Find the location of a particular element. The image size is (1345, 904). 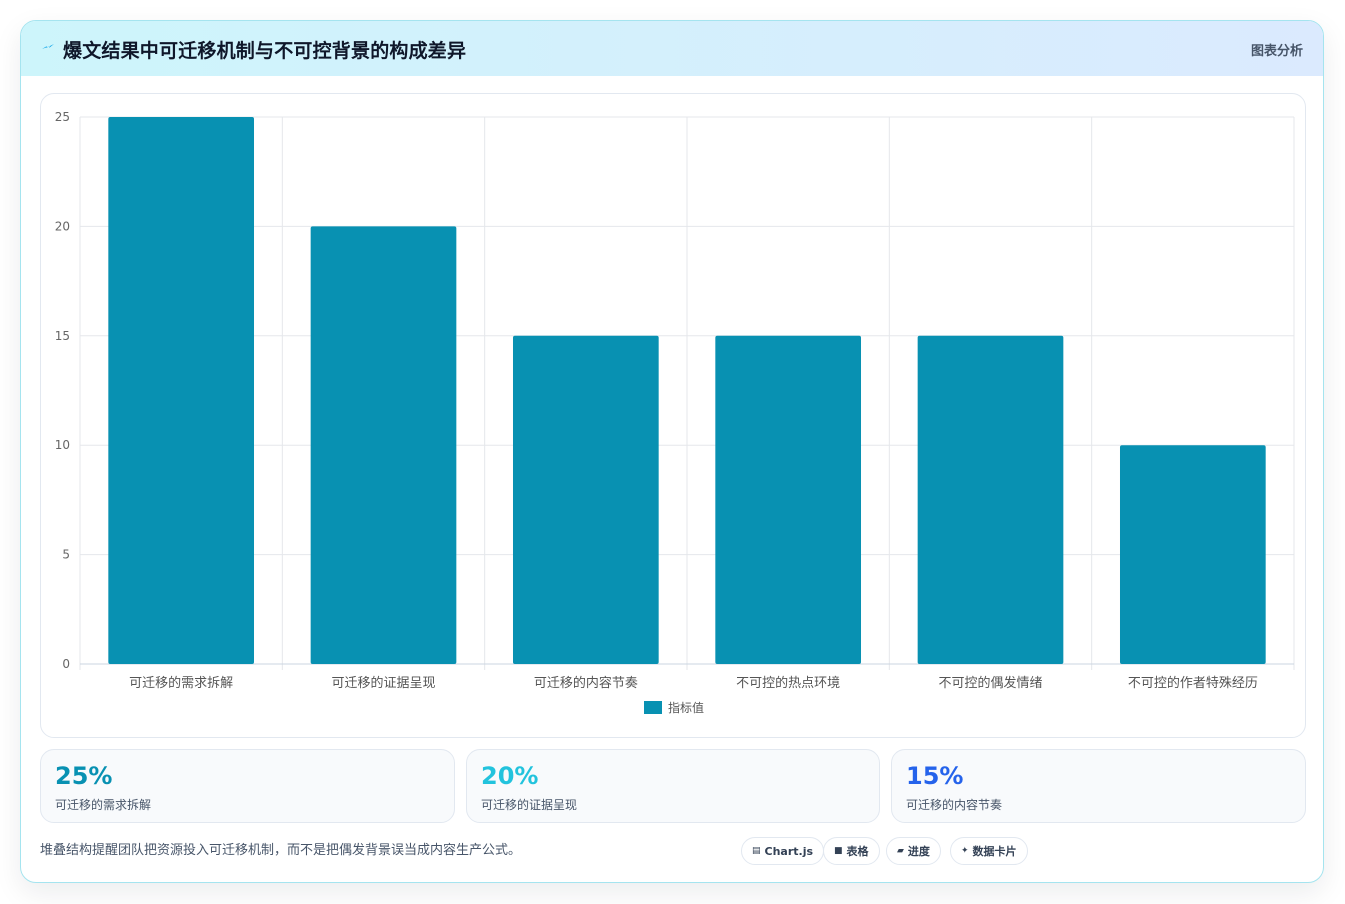

x-tick-label: 不可控的热点环境 is located at coordinates (788, 683).